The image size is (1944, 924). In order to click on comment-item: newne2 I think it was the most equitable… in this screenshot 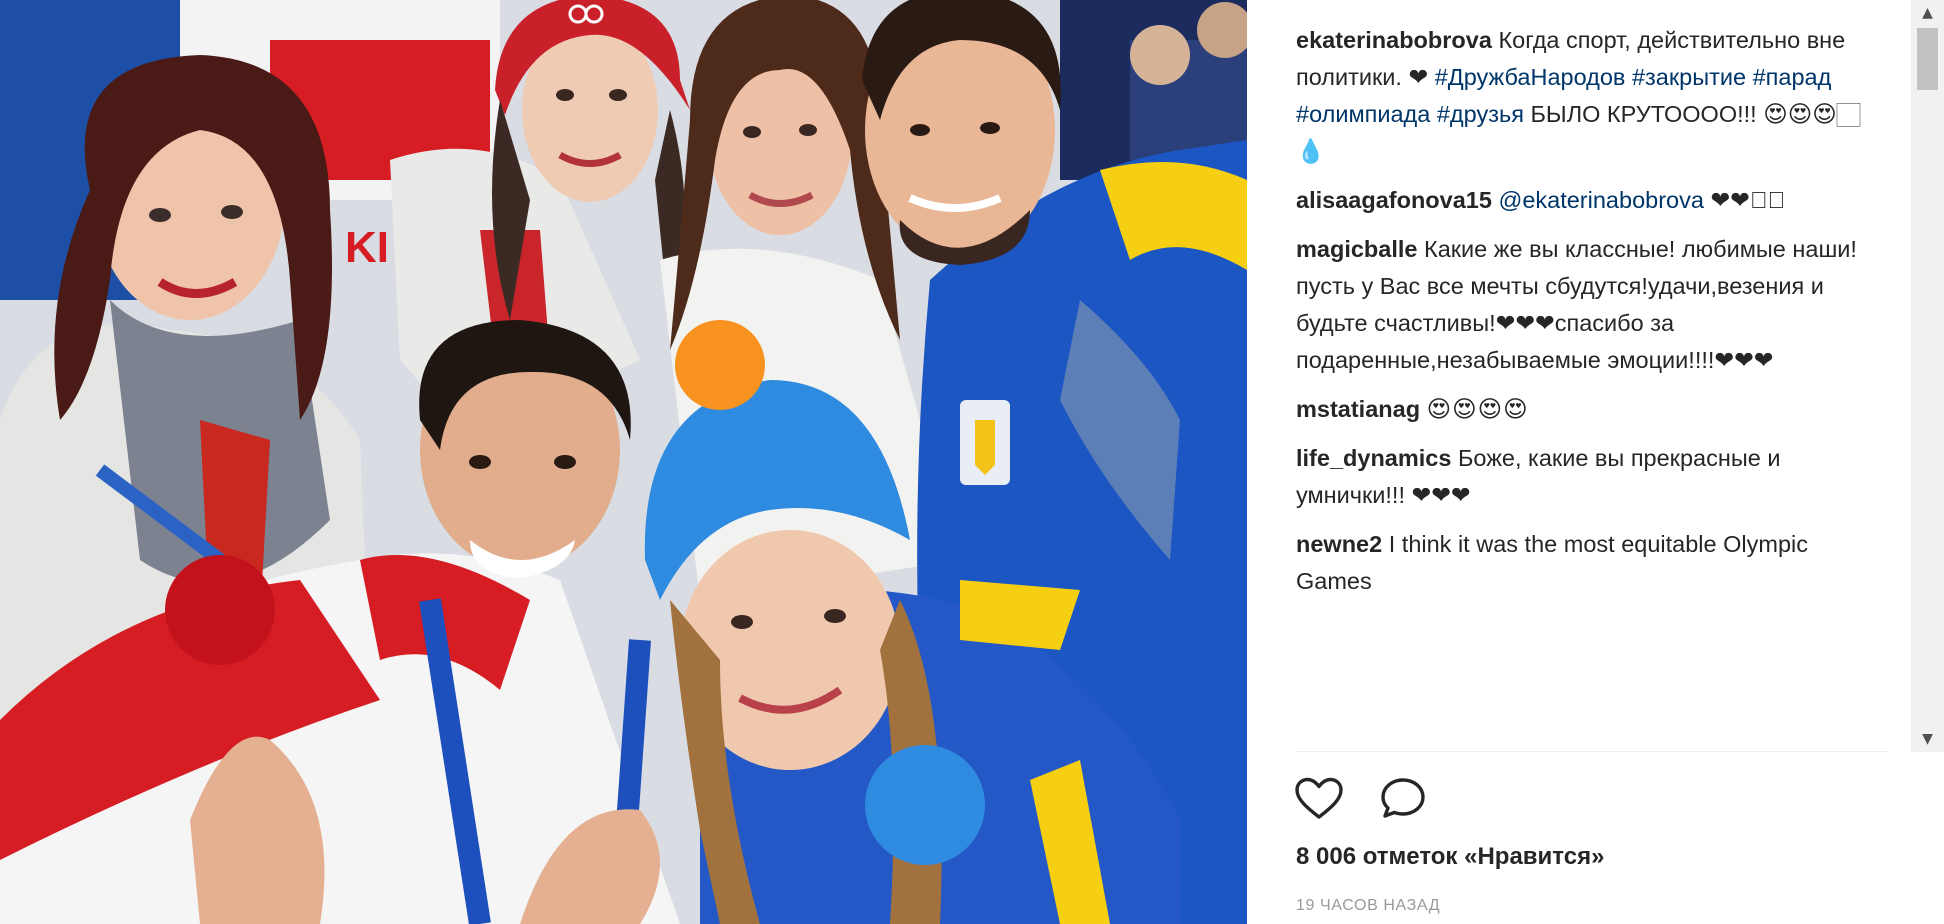, I will do `click(1586, 563)`.